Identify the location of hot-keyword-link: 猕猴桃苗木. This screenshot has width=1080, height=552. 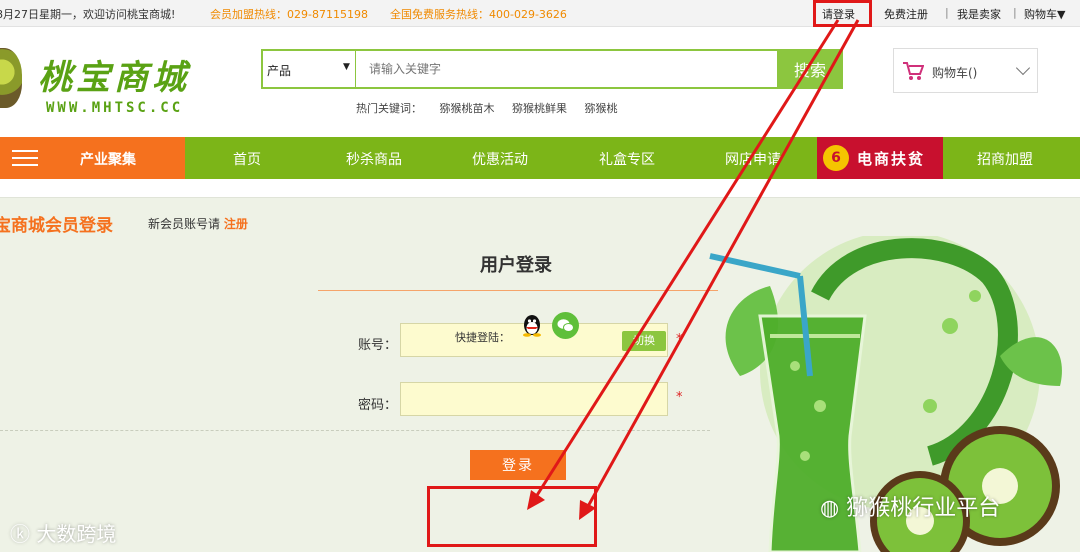
(467, 108).